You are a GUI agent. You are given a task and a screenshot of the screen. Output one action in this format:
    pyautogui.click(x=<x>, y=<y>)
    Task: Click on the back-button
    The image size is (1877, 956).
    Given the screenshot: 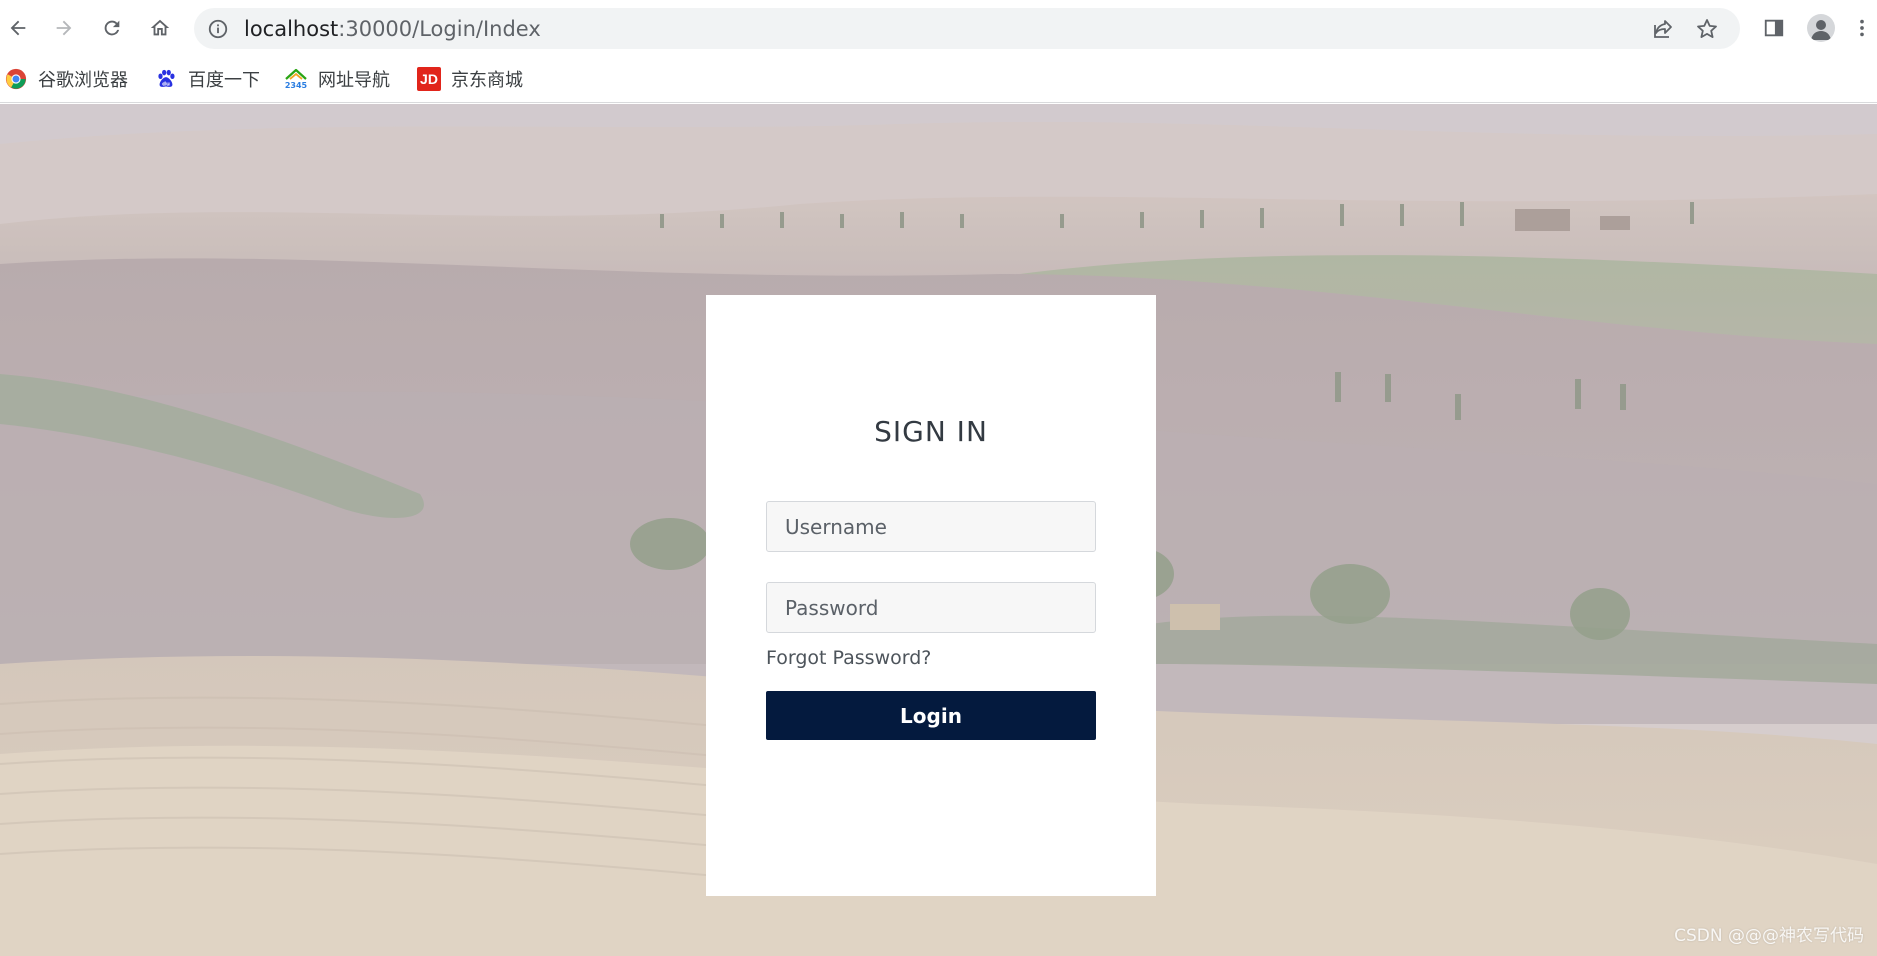 What is the action you would take?
    pyautogui.click(x=18, y=28)
    